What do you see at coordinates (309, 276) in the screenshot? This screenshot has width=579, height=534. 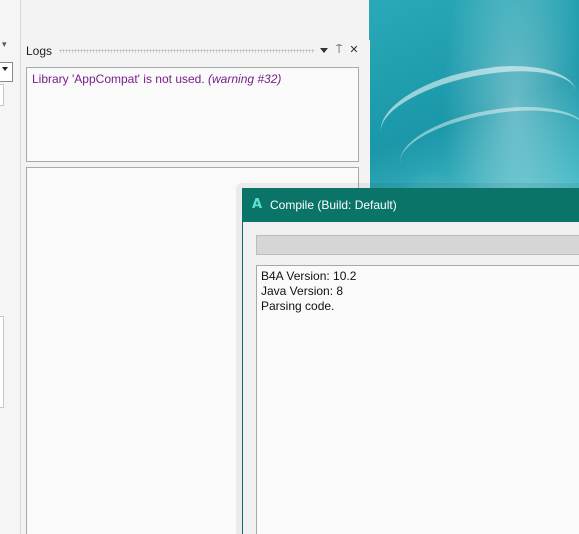 I see `output-line: B4A Version: 10.2` at bounding box center [309, 276].